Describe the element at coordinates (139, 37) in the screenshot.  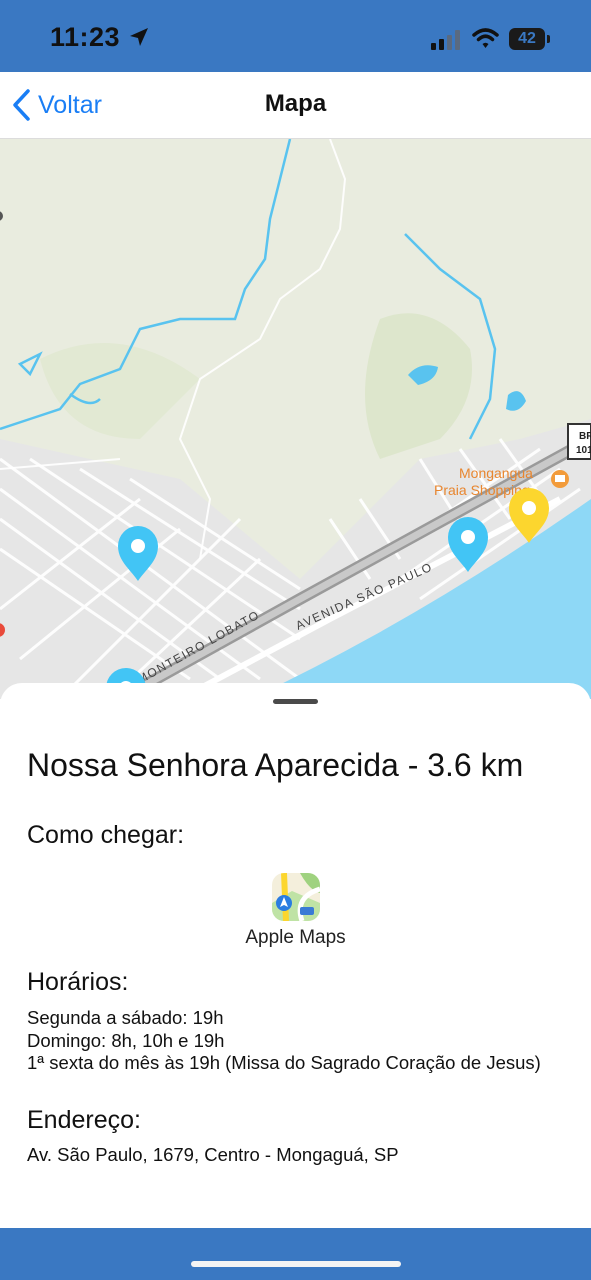
I see `location-arrow-icon` at that location.